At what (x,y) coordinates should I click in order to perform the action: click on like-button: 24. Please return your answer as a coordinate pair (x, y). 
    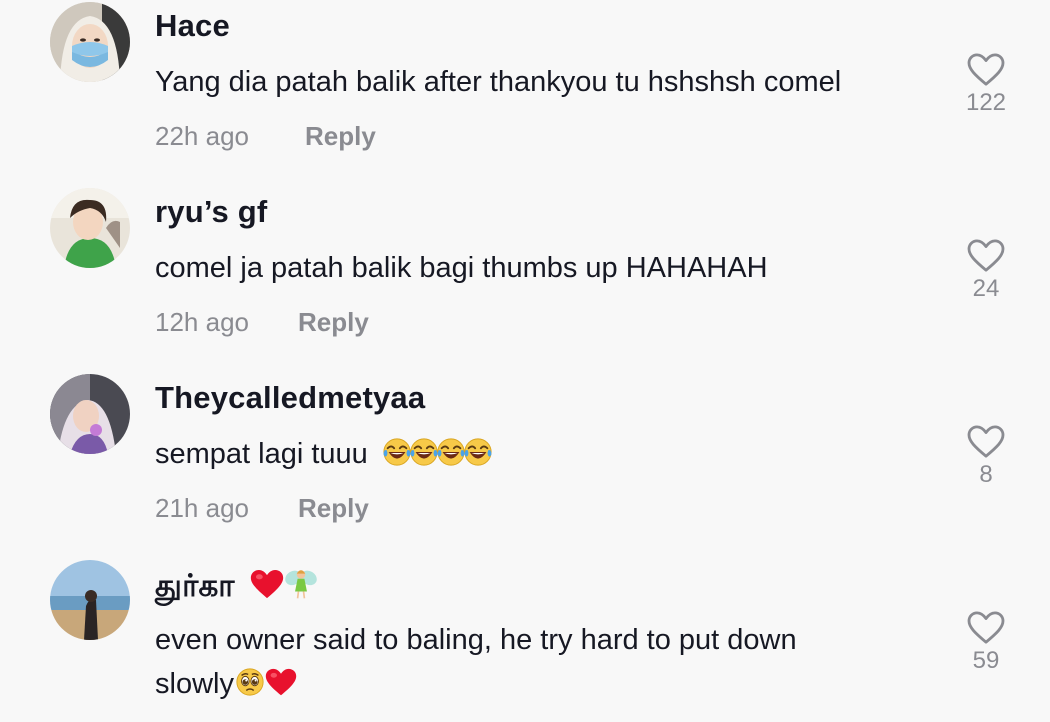
    Looking at the image, I should click on (986, 271).